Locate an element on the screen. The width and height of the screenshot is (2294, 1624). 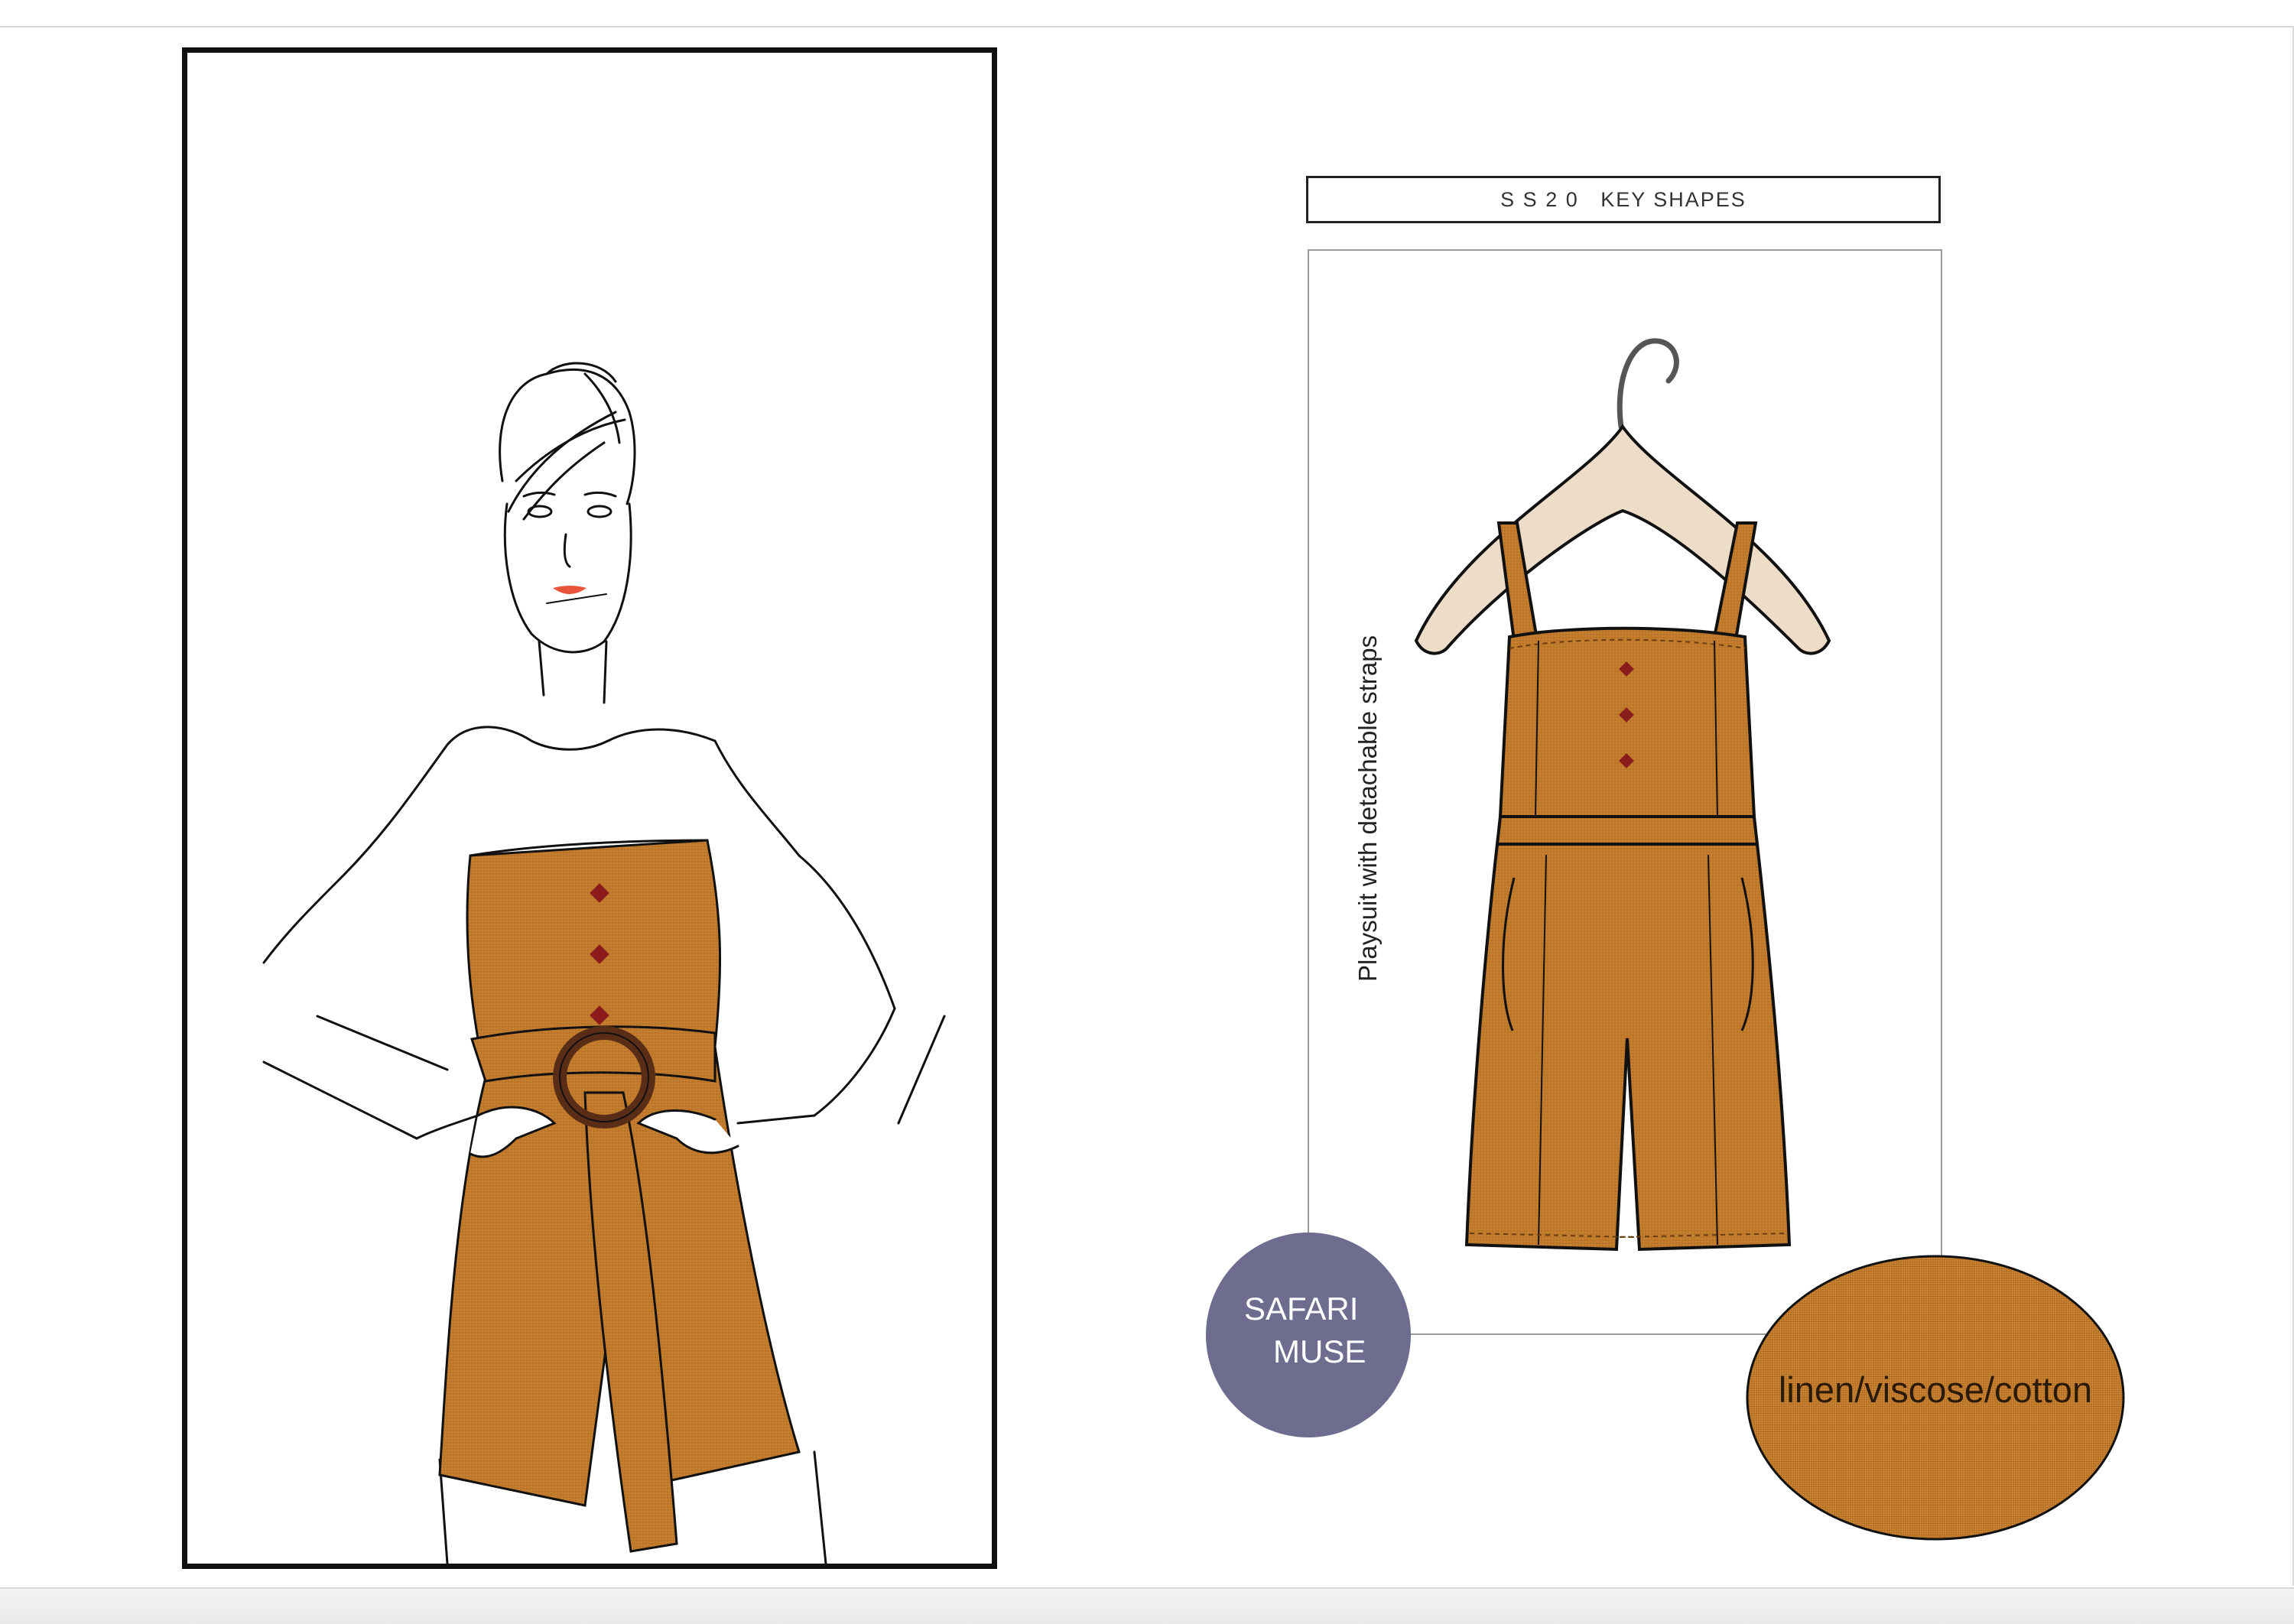
theme-badge: SAFARI MUSE is located at coordinates (1308, 1335).